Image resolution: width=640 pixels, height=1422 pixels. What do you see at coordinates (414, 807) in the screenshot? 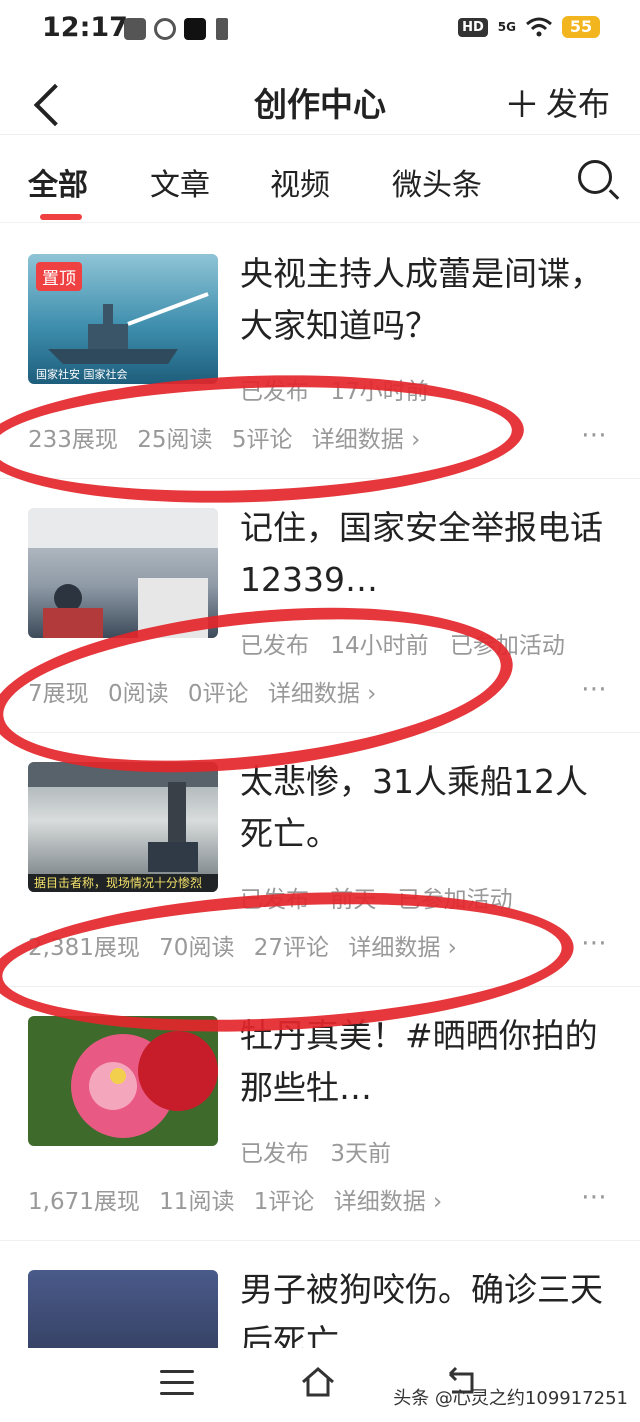
I see `article-title: 太悲惨，31人乘船12人死亡。` at bounding box center [414, 807].